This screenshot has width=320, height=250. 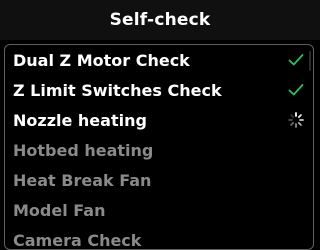 What do you see at coordinates (159, 180) in the screenshot?
I see `check-item-heat-break-fan: Heat Break Fan` at bounding box center [159, 180].